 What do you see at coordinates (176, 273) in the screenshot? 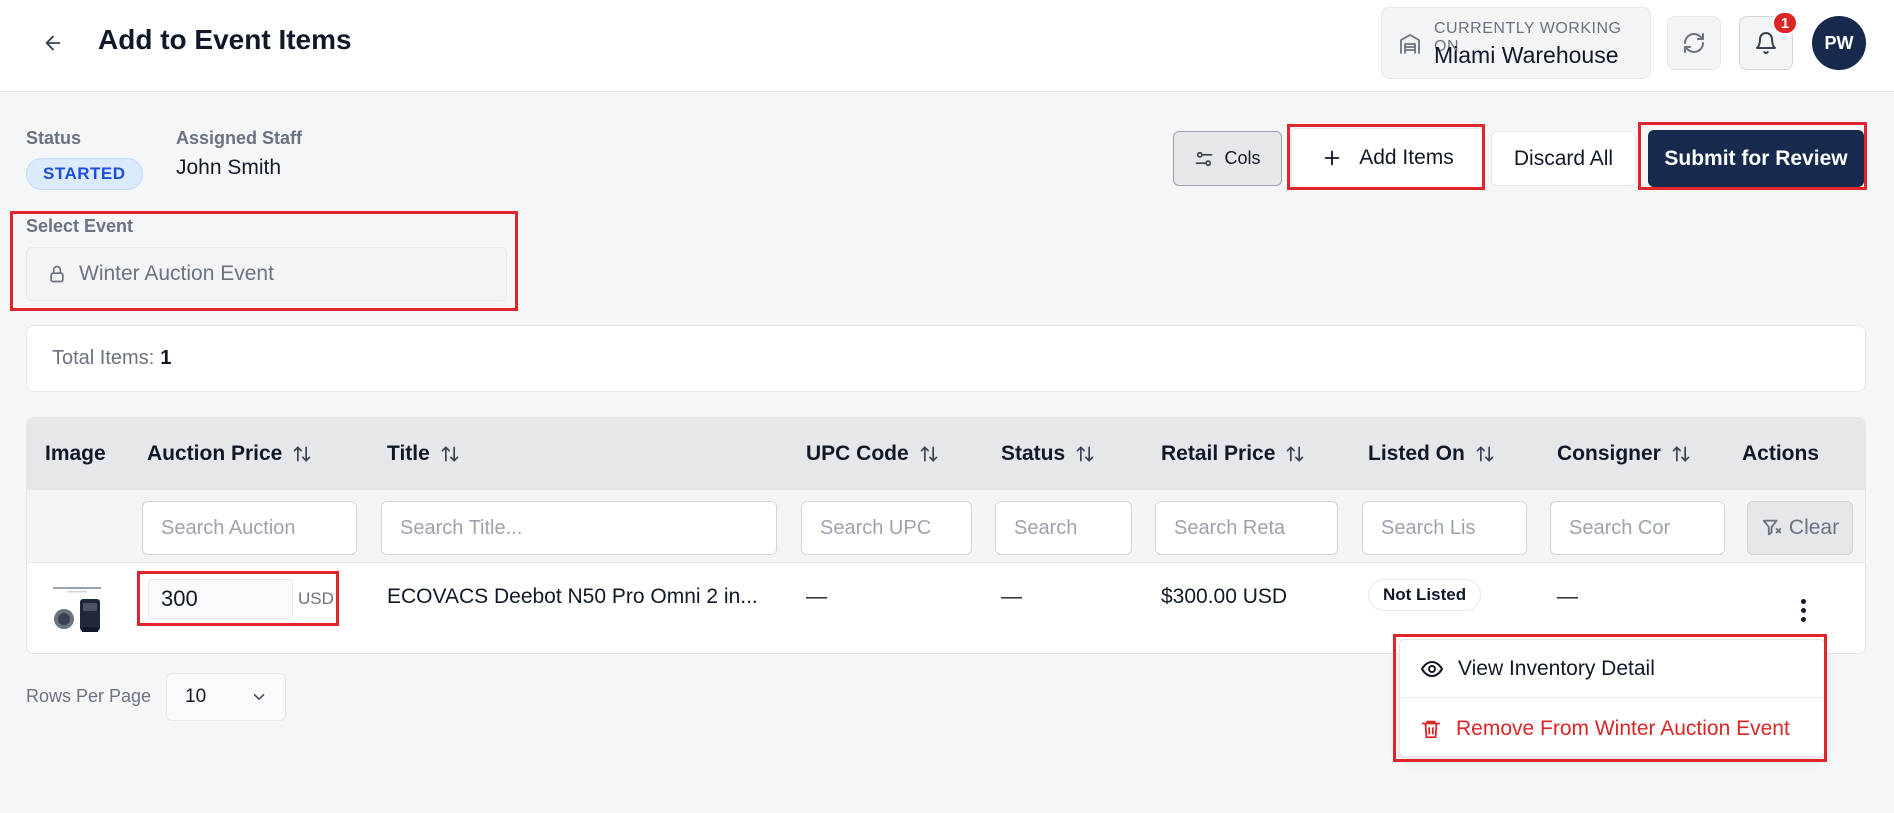
I see `event-select-value: Winter Auction Event` at bounding box center [176, 273].